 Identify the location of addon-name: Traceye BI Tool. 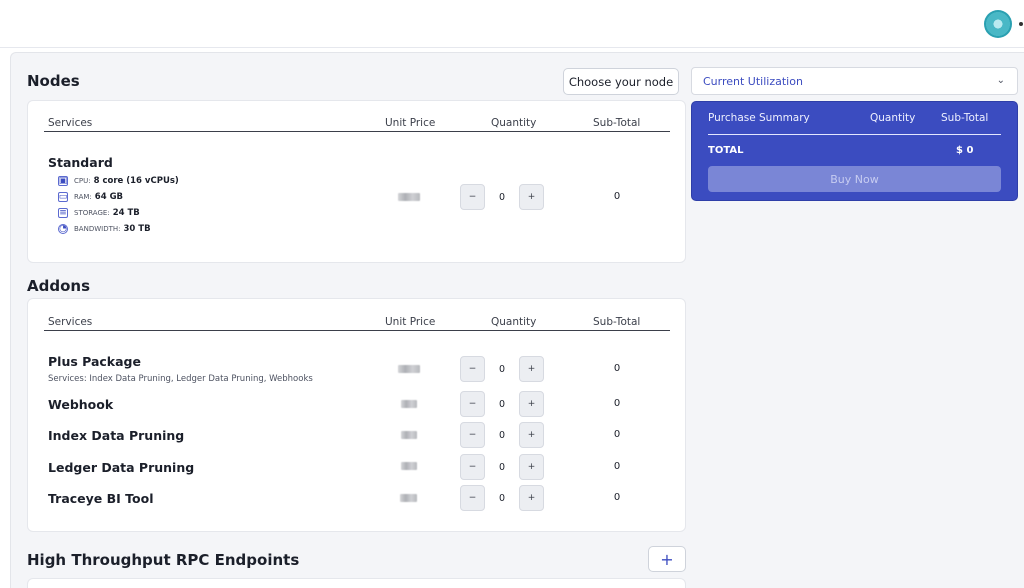
(101, 498).